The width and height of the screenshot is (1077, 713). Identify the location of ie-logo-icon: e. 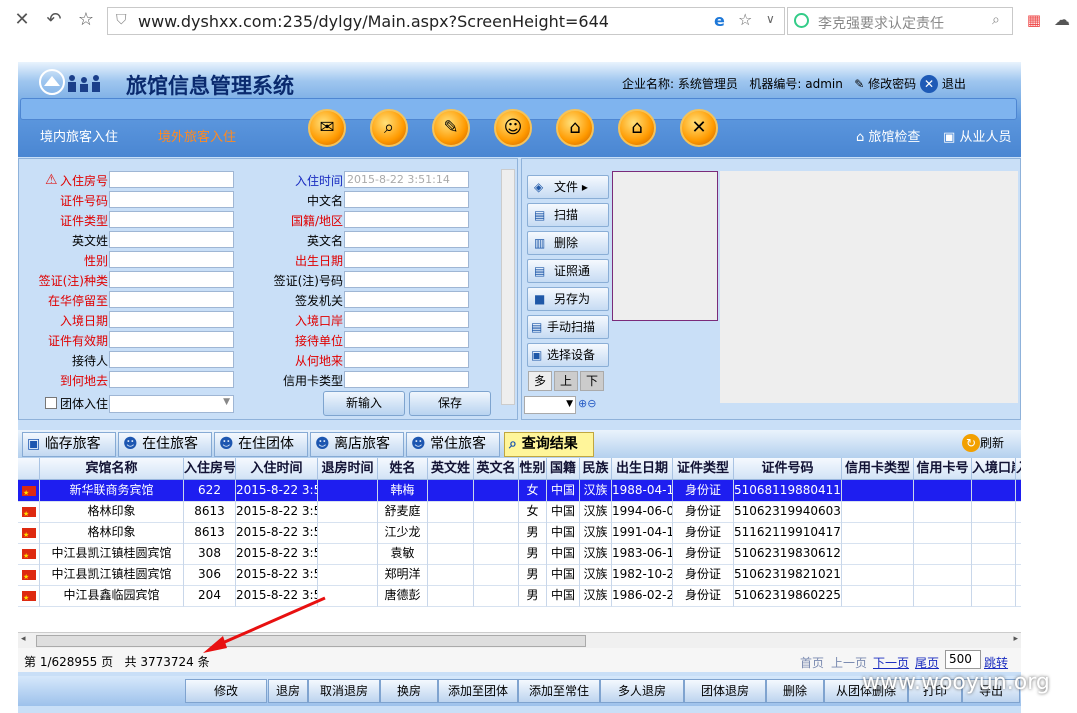
(719, 20).